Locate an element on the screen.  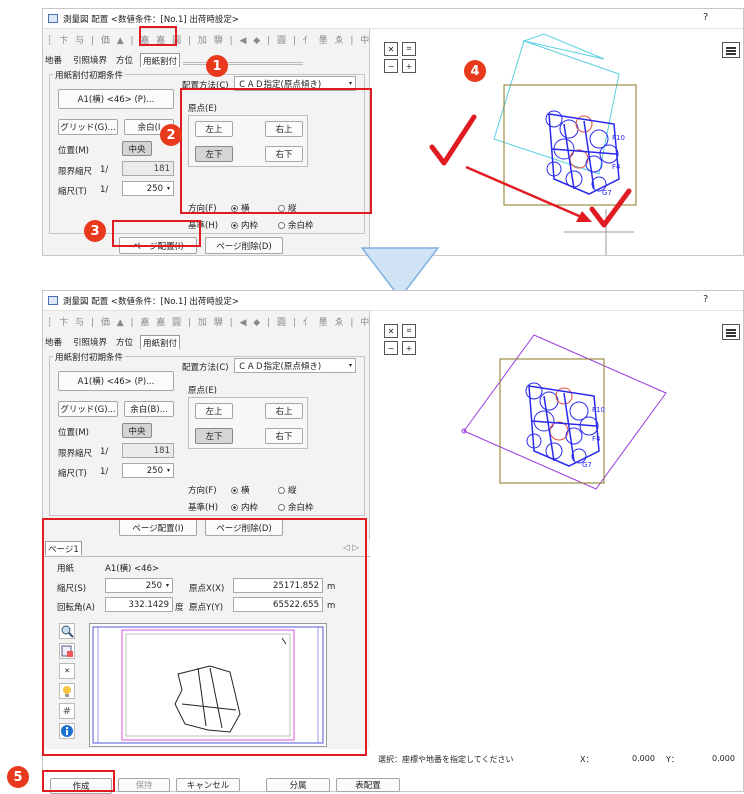
tab-page-1: ページ1 is located at coordinates (63, 548).